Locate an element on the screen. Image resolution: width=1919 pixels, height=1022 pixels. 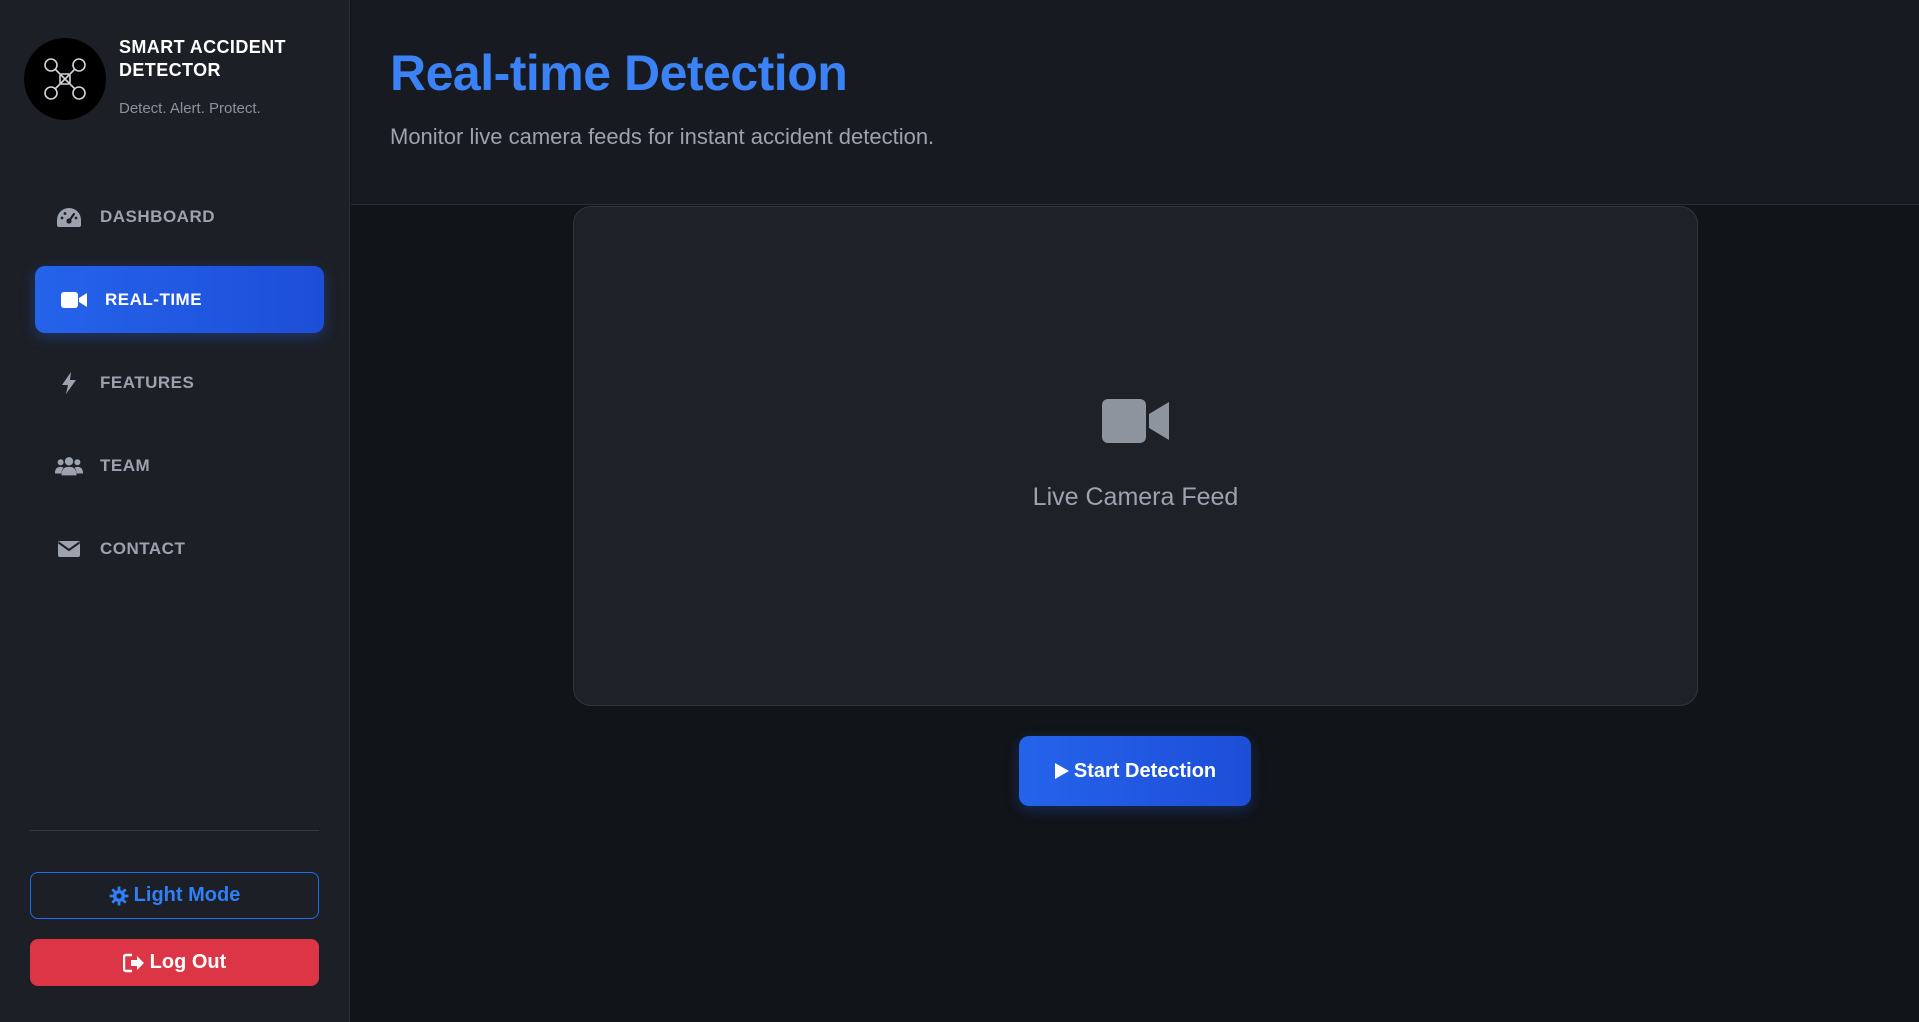
sidebar-item-label: DASHBOARD is located at coordinates (157, 216).